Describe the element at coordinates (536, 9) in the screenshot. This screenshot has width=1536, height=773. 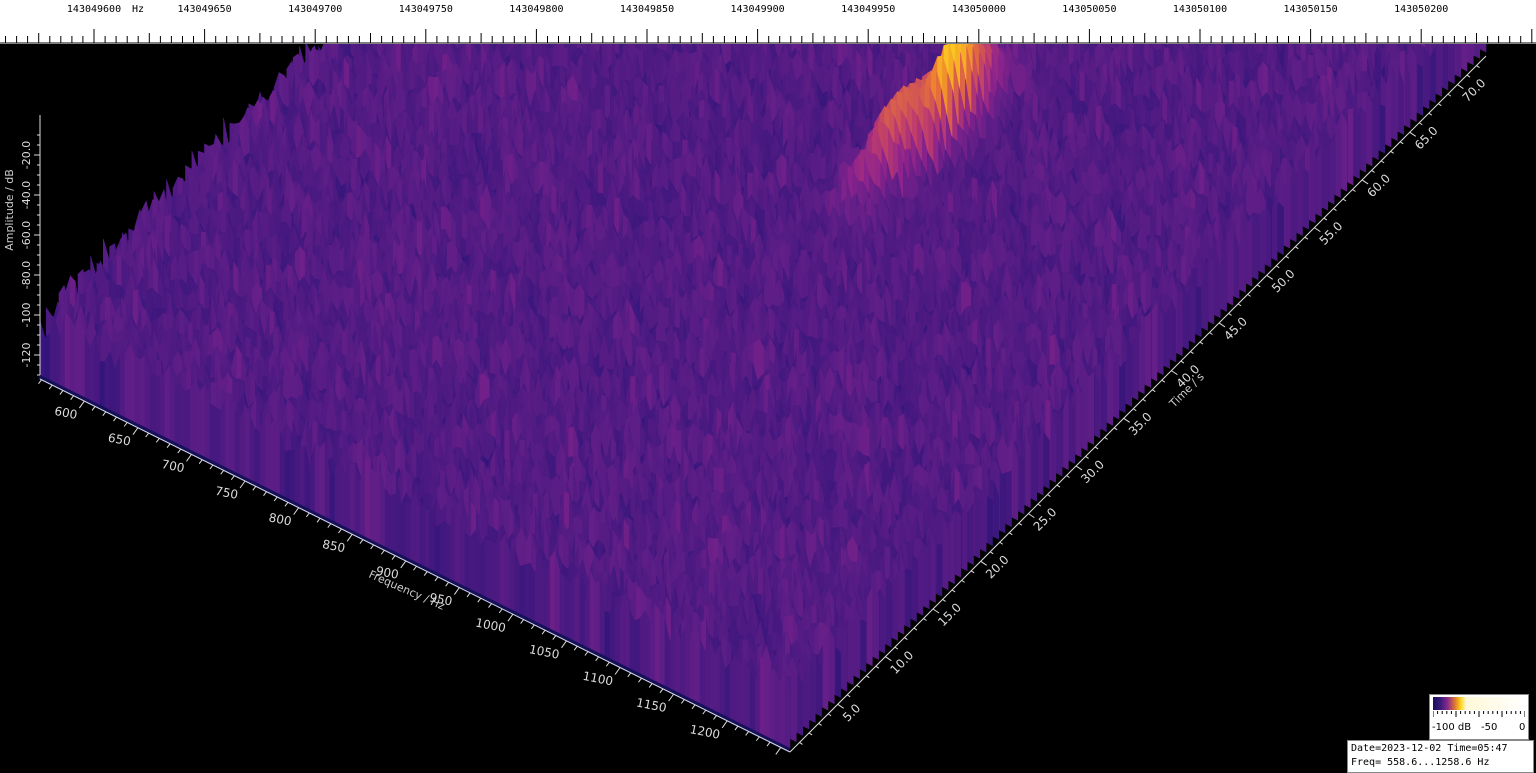
I see `top-scale-label: 143049800` at that location.